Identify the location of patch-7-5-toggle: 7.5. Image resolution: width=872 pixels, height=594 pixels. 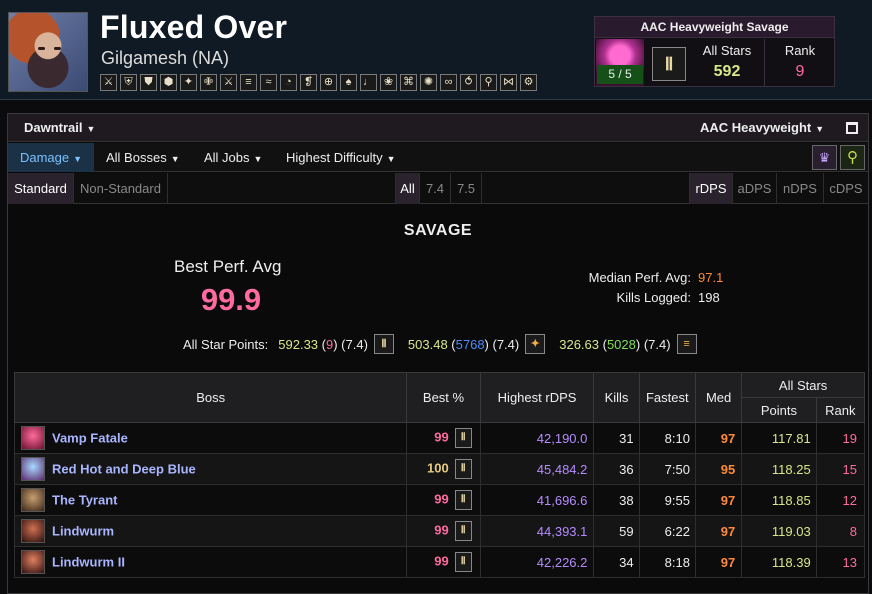
(466, 188).